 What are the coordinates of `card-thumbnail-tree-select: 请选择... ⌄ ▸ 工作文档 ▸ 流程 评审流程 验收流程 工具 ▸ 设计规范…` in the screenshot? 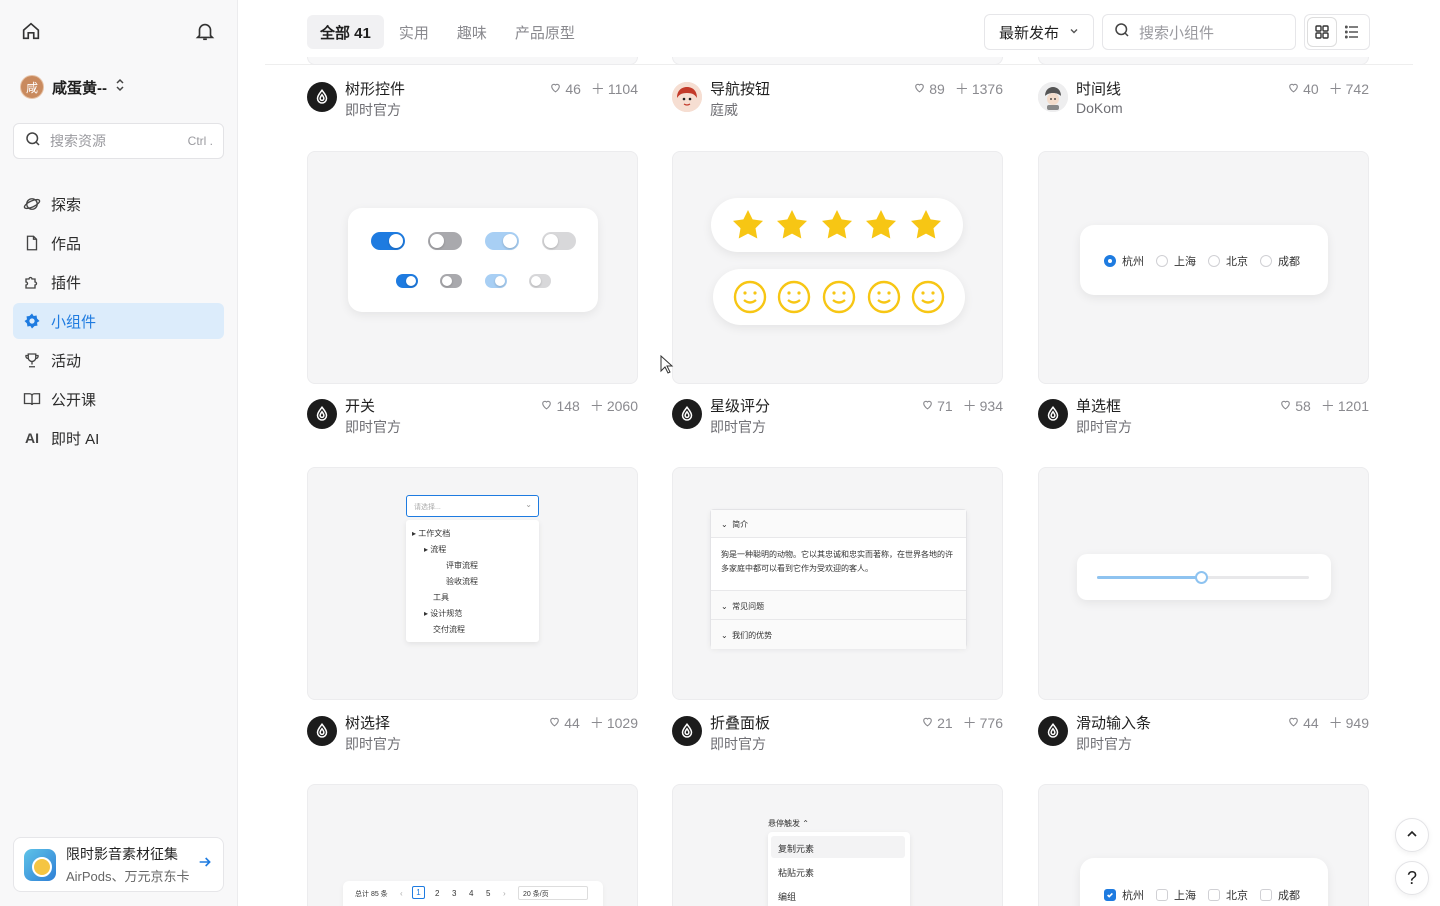 It's located at (472, 583).